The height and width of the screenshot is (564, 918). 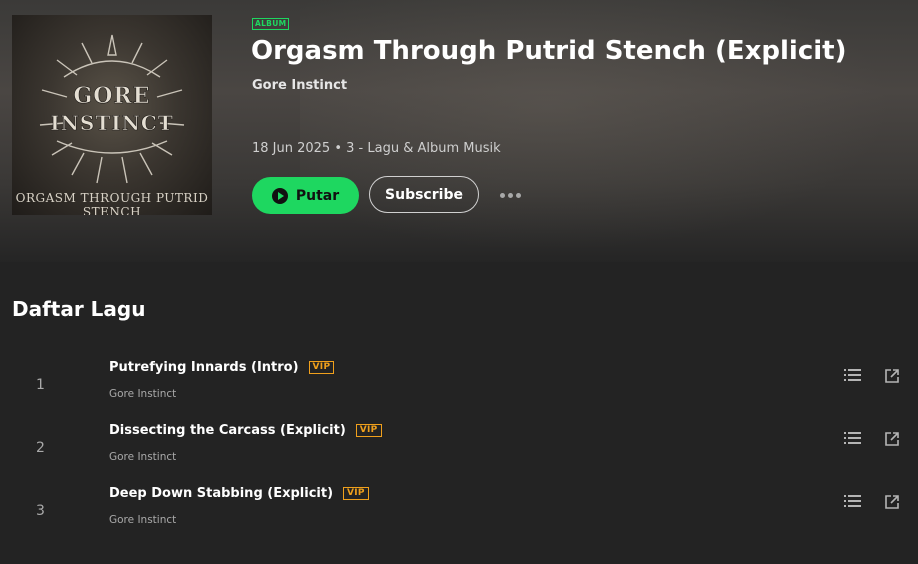 What do you see at coordinates (221, 493) in the screenshot?
I see `track-title: Deep Down Stabbing (Explicit)` at bounding box center [221, 493].